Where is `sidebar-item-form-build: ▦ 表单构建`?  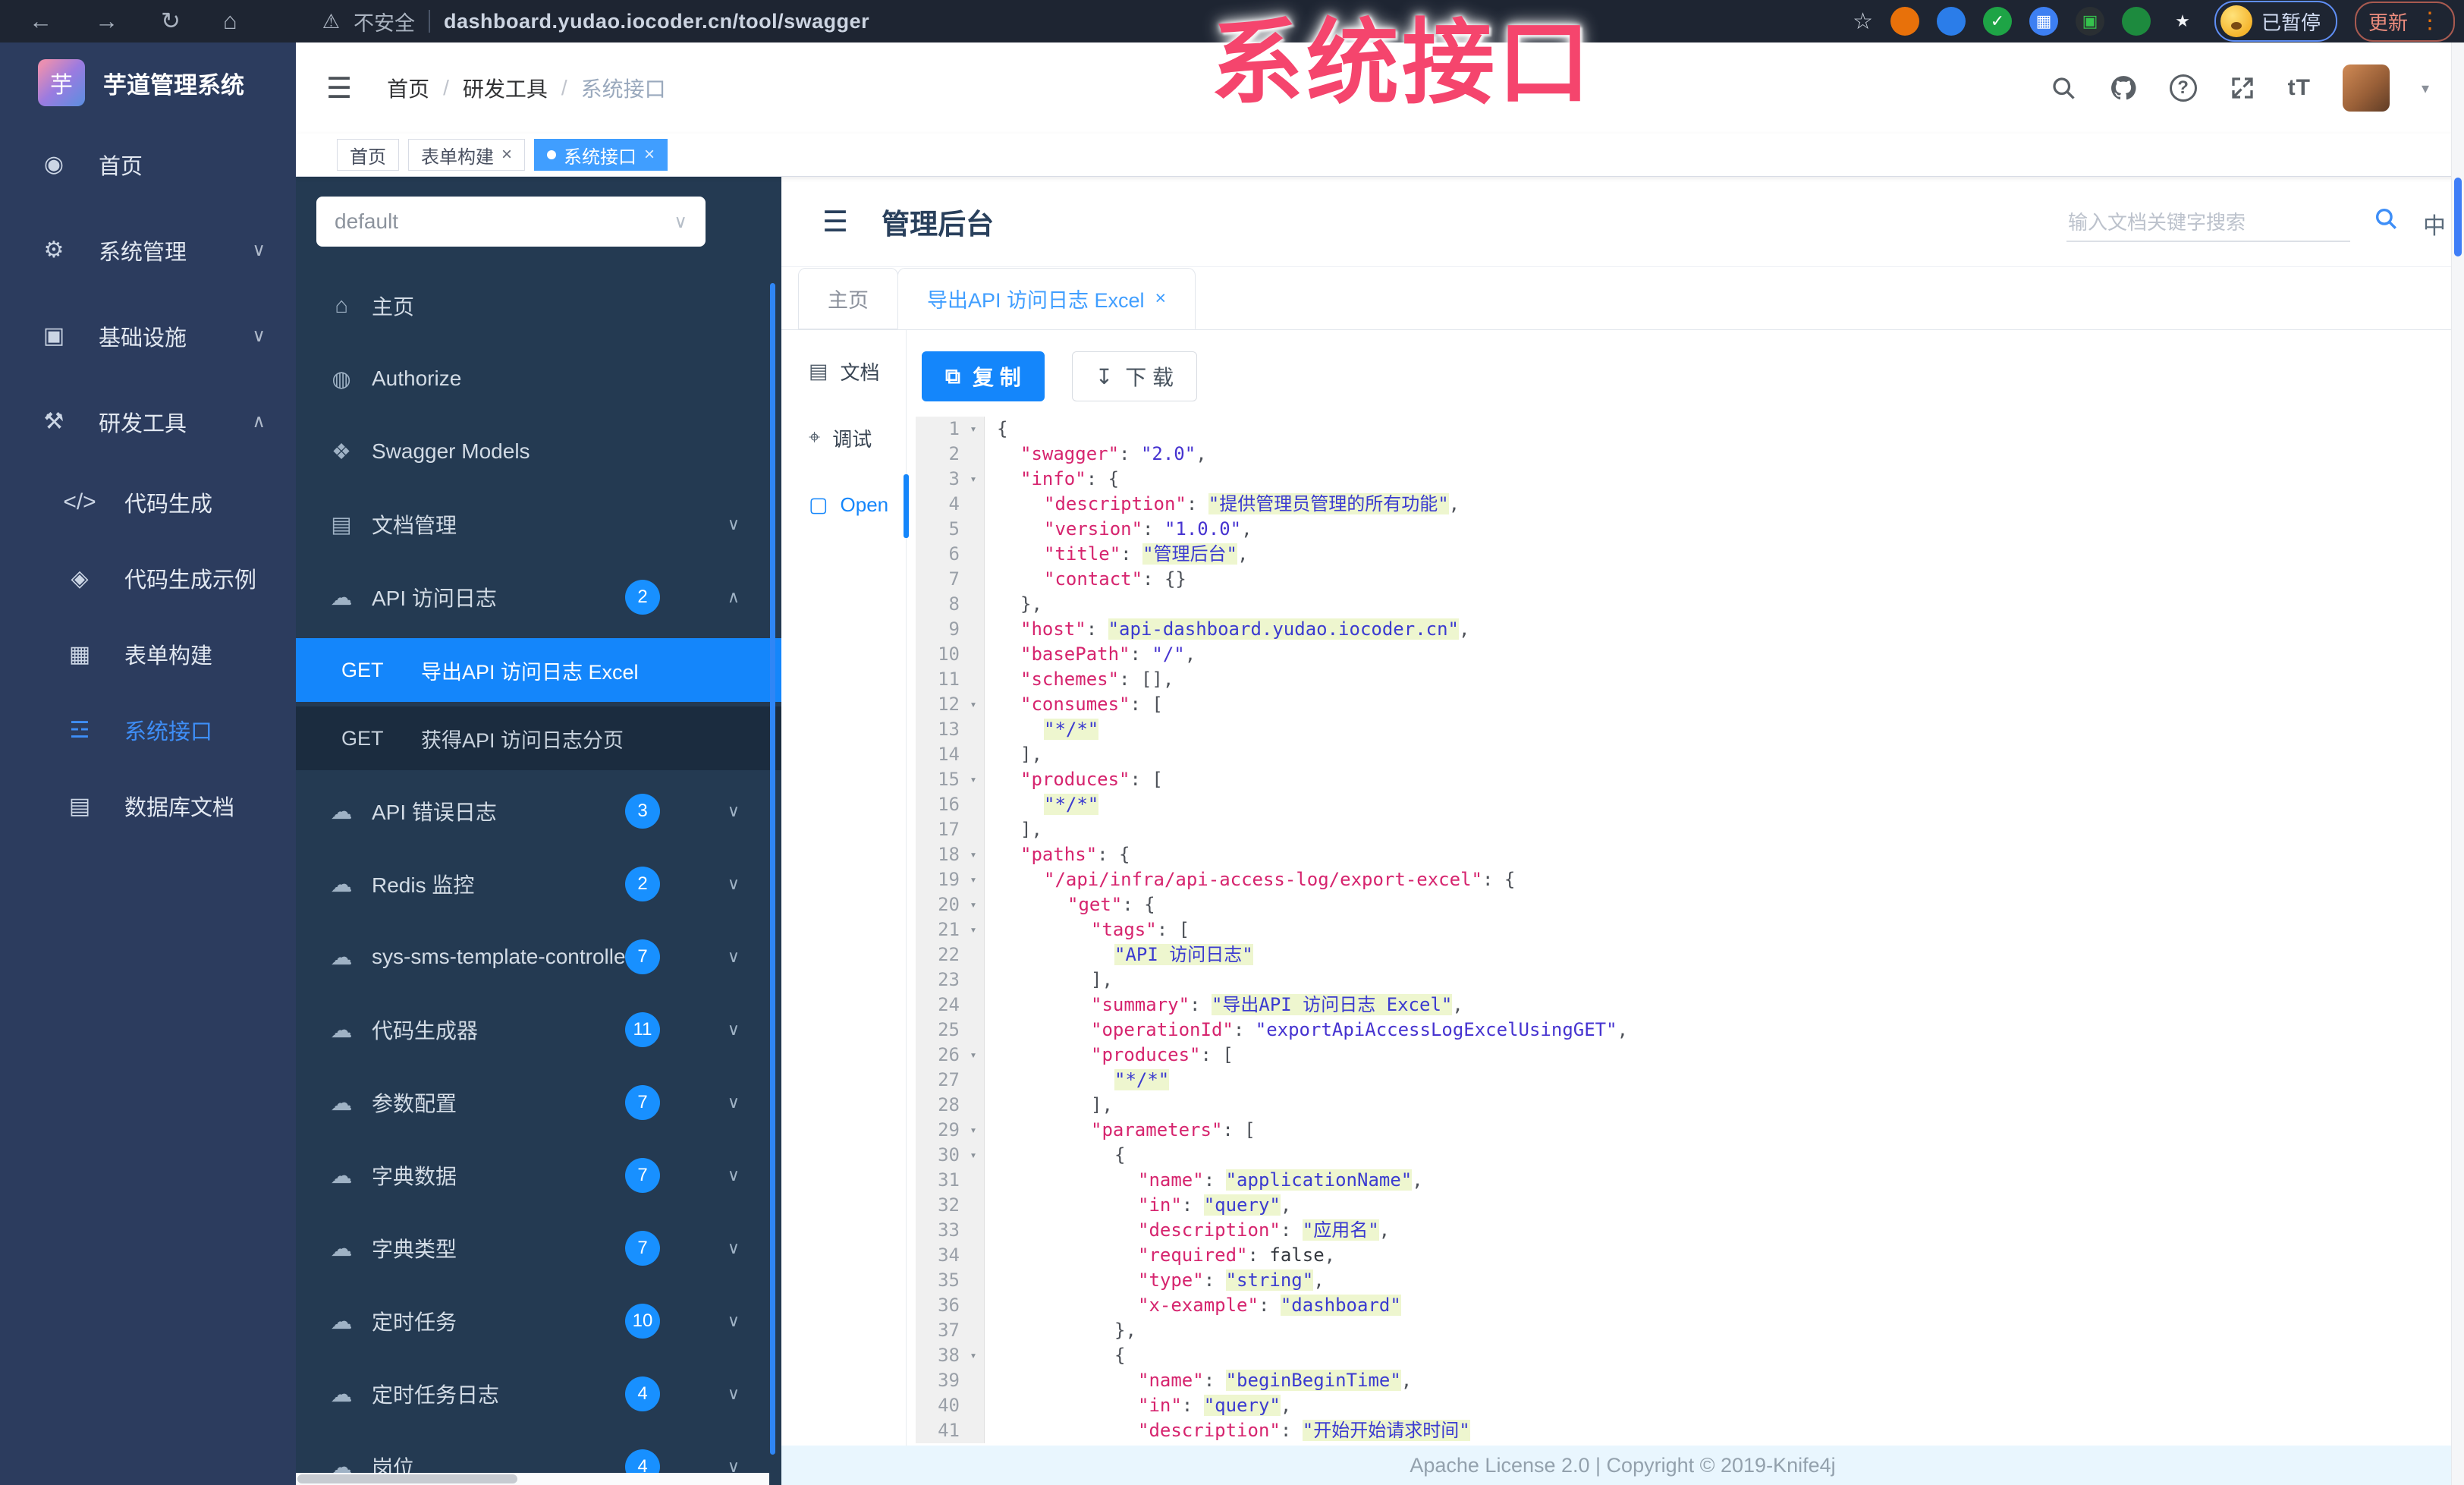
sidebar-item-form-build: ▦ 表单构建 is located at coordinates (148, 654).